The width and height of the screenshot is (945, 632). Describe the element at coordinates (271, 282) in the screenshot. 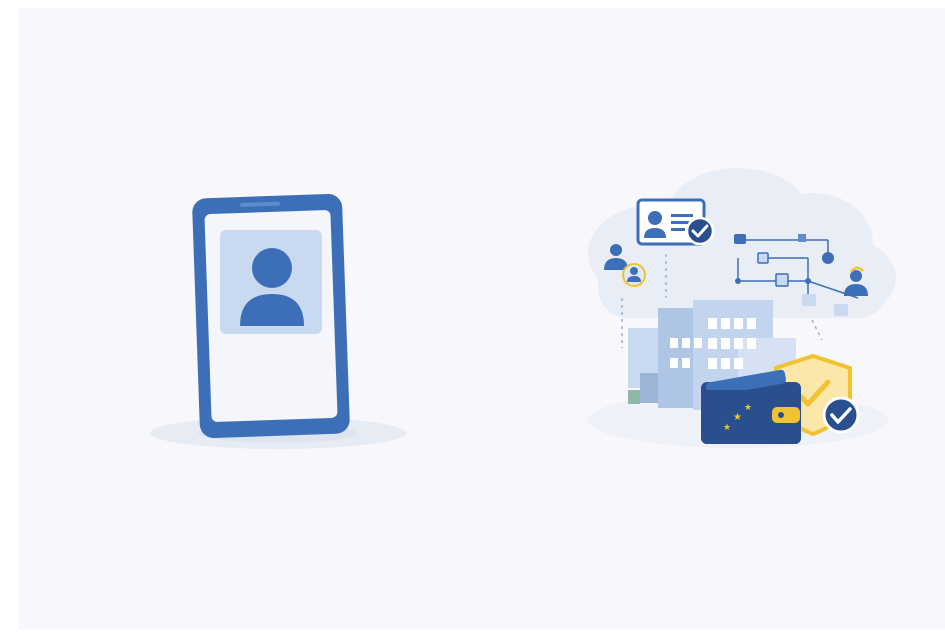

I see `profile-card` at that location.